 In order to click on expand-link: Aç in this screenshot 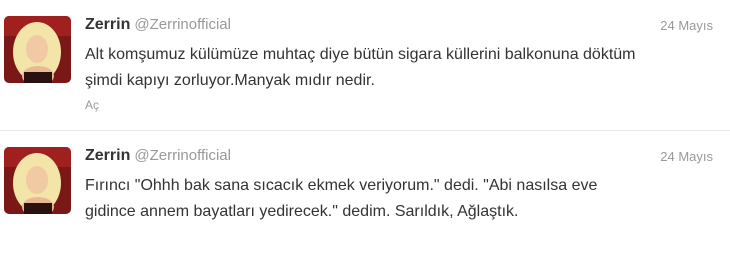, I will do `click(92, 105)`.